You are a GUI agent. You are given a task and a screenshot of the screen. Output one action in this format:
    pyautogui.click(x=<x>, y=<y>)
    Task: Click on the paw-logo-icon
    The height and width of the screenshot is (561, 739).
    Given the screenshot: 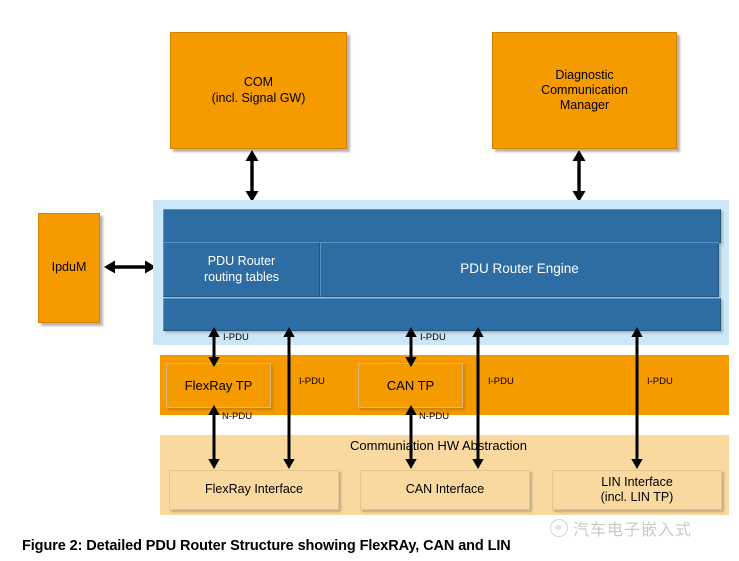 What is the action you would take?
    pyautogui.click(x=559, y=528)
    